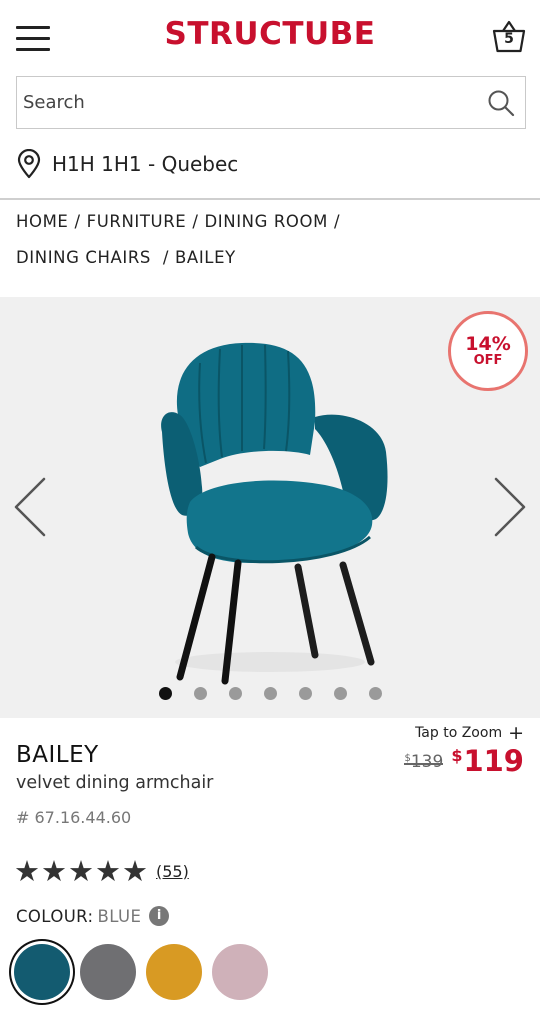 This screenshot has height=1009, width=540. Describe the element at coordinates (159, 916) in the screenshot. I see `info-icon: i` at that location.